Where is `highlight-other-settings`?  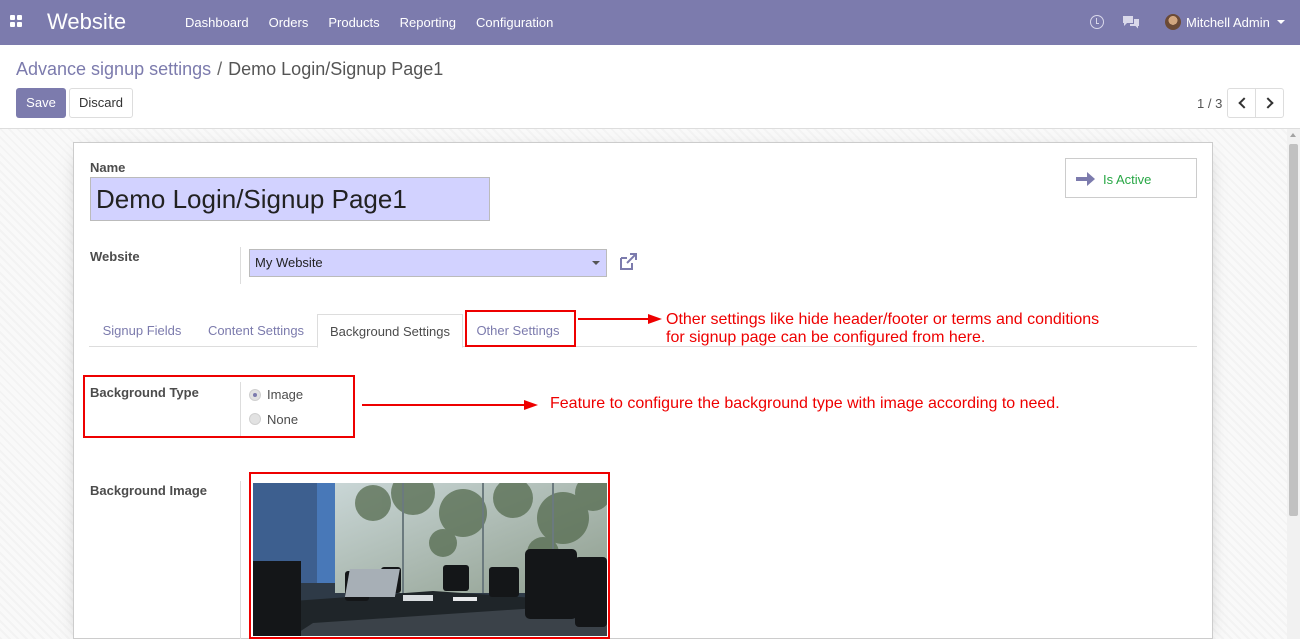 highlight-other-settings is located at coordinates (520, 328).